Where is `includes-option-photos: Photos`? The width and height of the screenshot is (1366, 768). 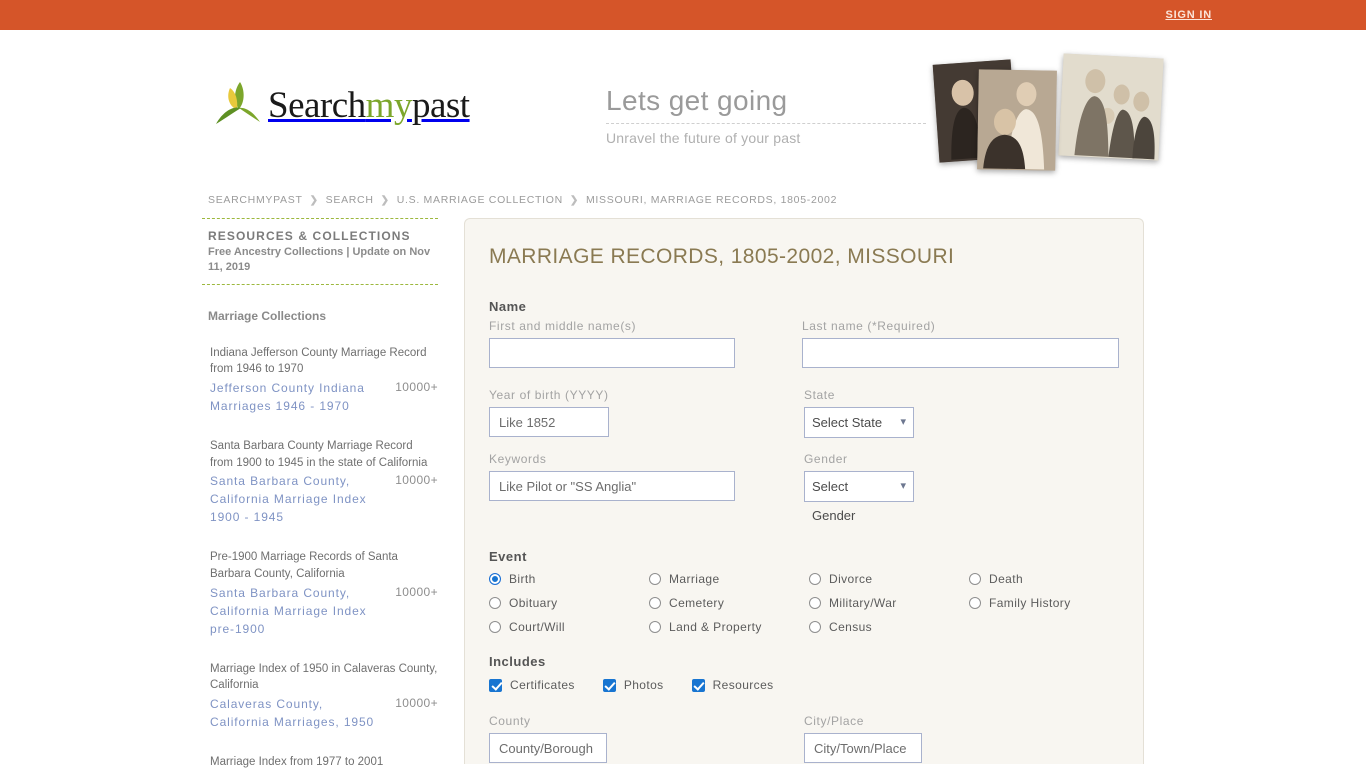 includes-option-photos: Photos is located at coordinates (633, 685).